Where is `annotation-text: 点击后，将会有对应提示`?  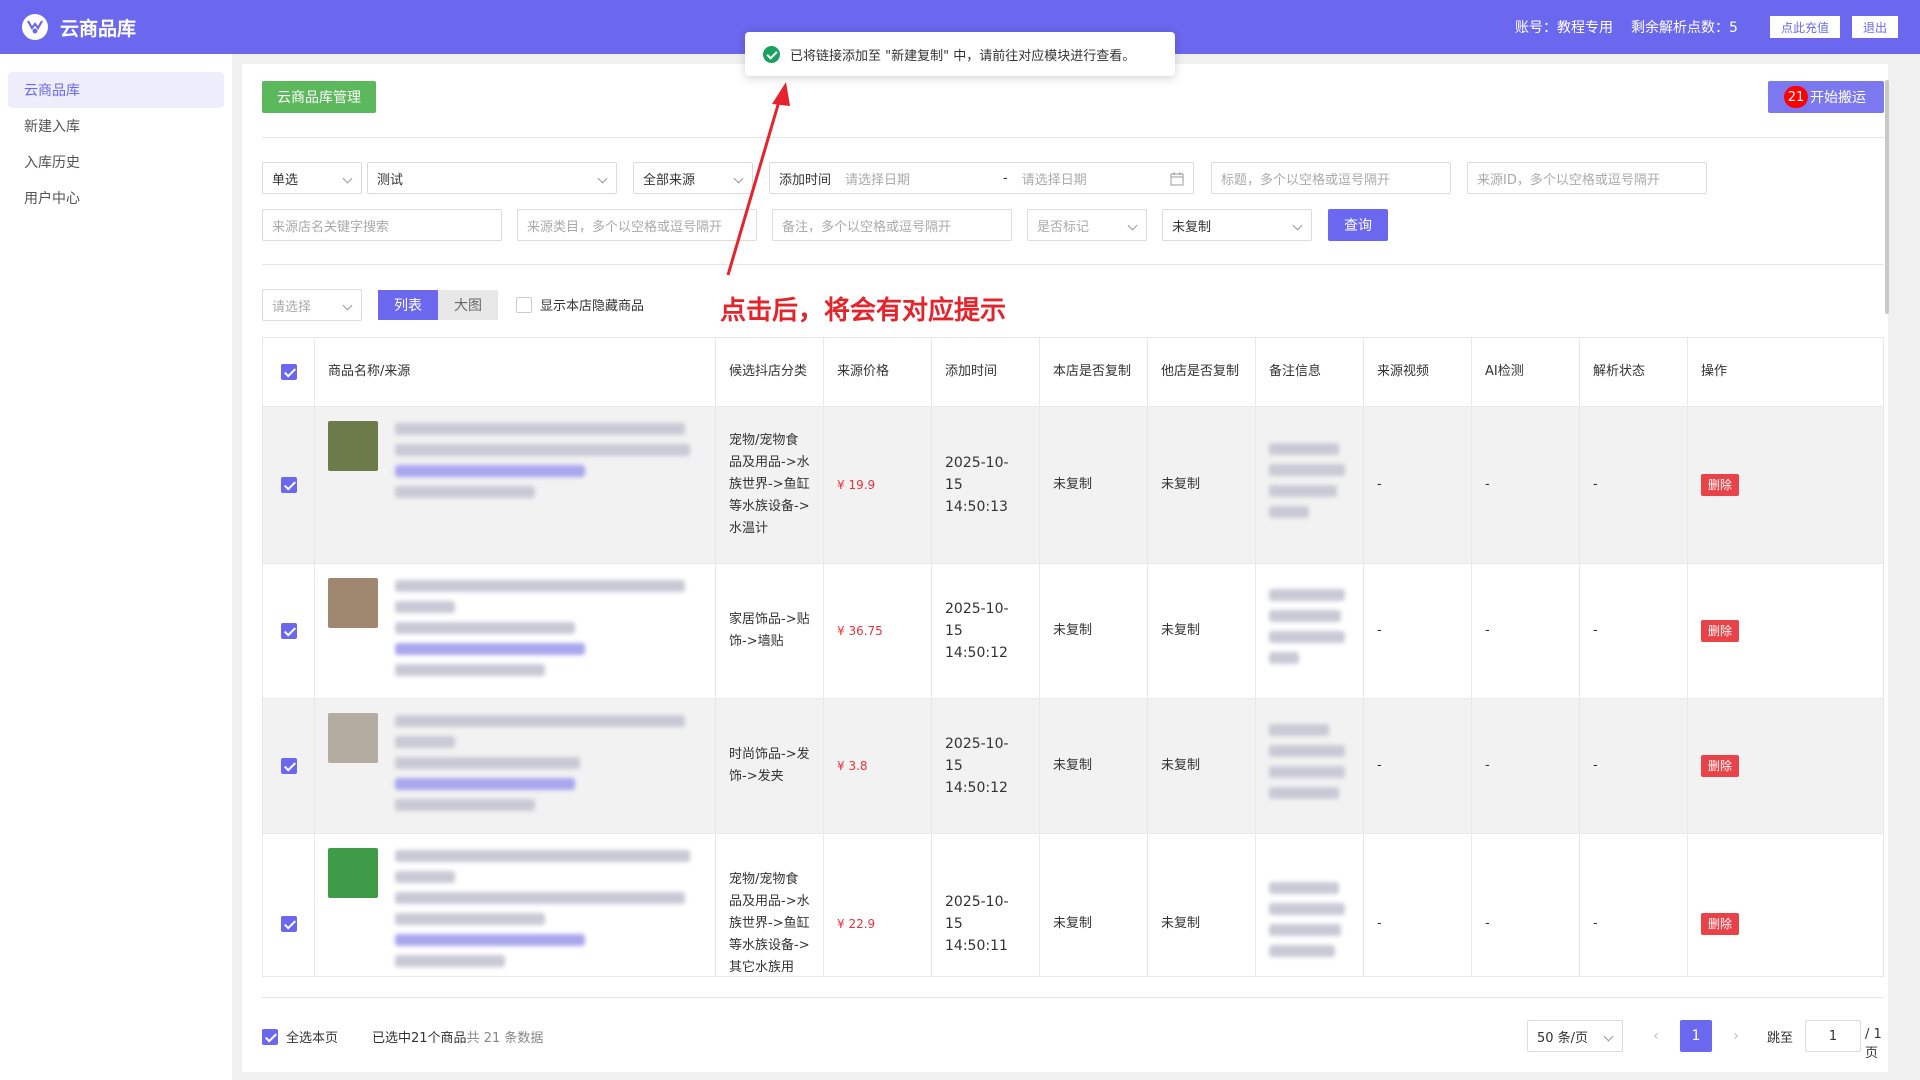 annotation-text: 点击后，将会有对应提示 is located at coordinates (863, 311).